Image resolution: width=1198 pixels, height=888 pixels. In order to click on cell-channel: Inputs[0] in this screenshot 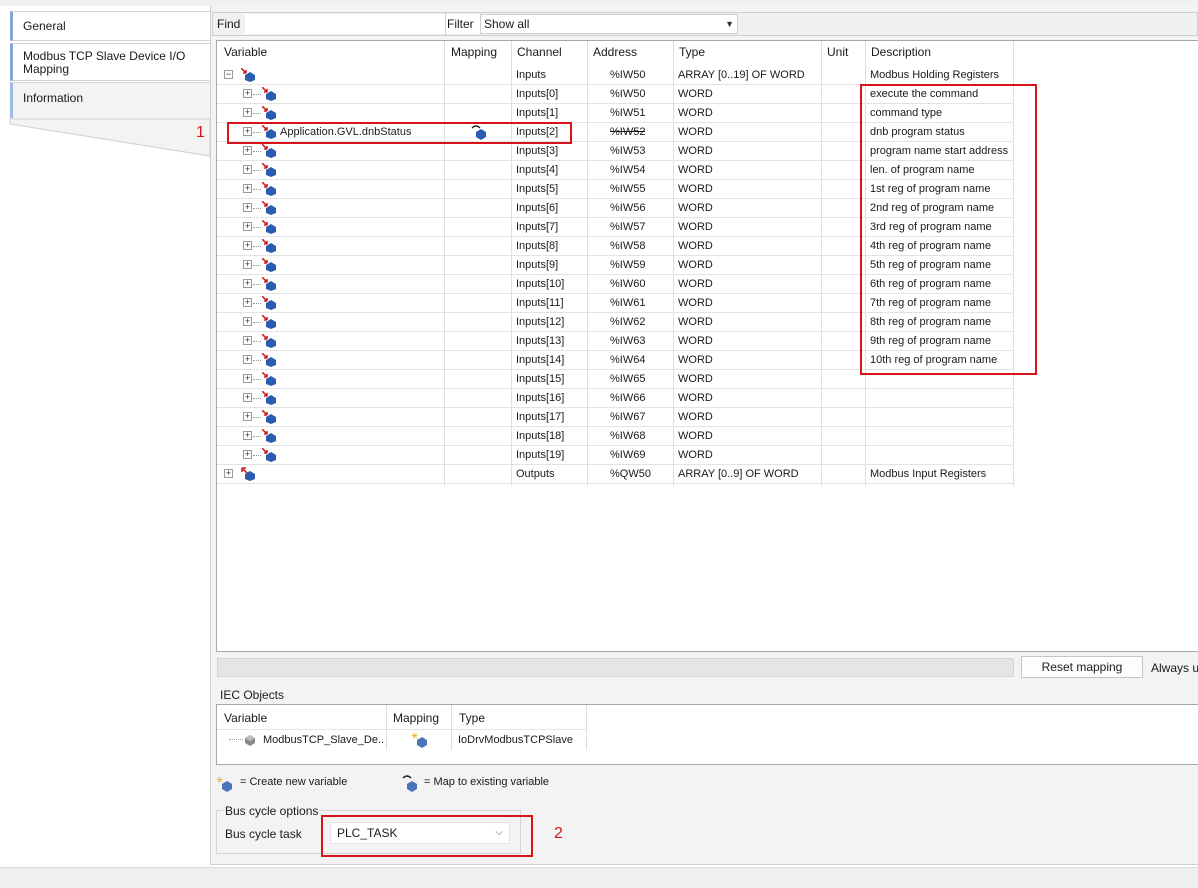, I will do `click(537, 94)`.